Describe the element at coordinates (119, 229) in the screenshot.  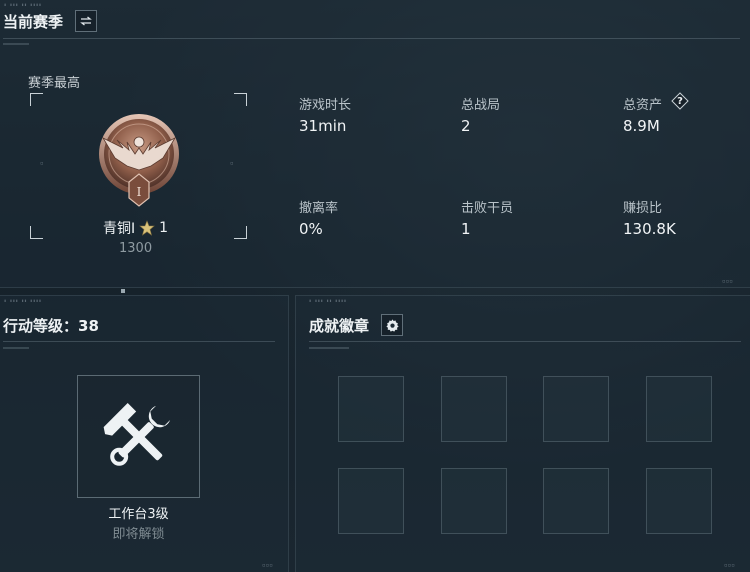
I see `rank-name: 青铜I` at that location.